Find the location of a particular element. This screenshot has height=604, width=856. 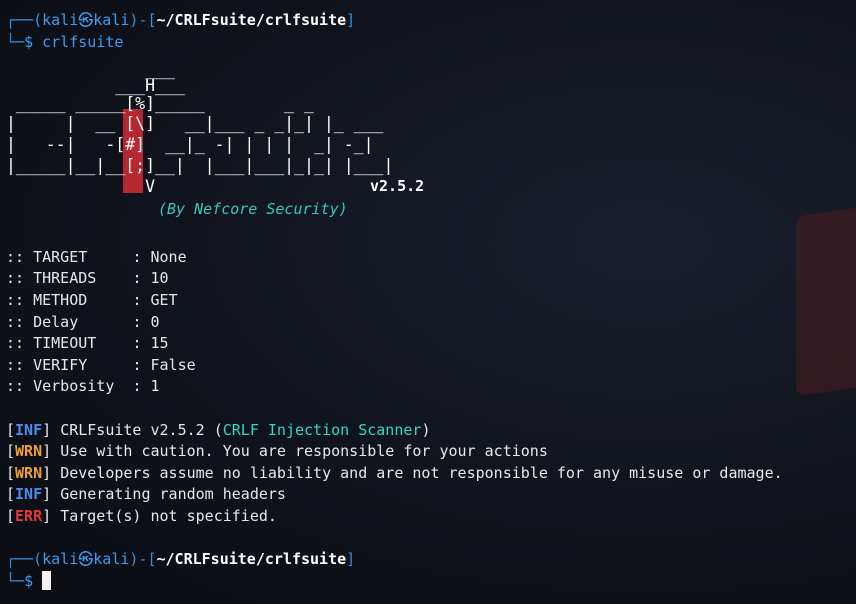

banner-version: v2.5.2 is located at coordinates (397, 186).